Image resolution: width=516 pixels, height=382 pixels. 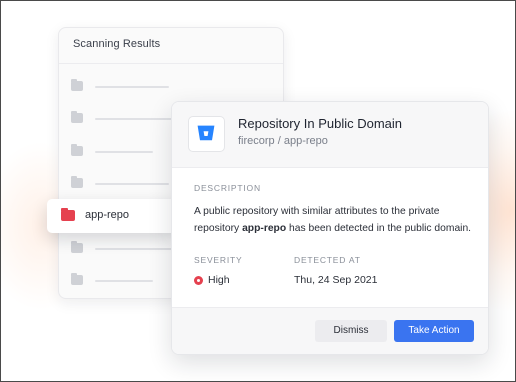 What do you see at coordinates (171, 86) in the screenshot?
I see `result-row` at bounding box center [171, 86].